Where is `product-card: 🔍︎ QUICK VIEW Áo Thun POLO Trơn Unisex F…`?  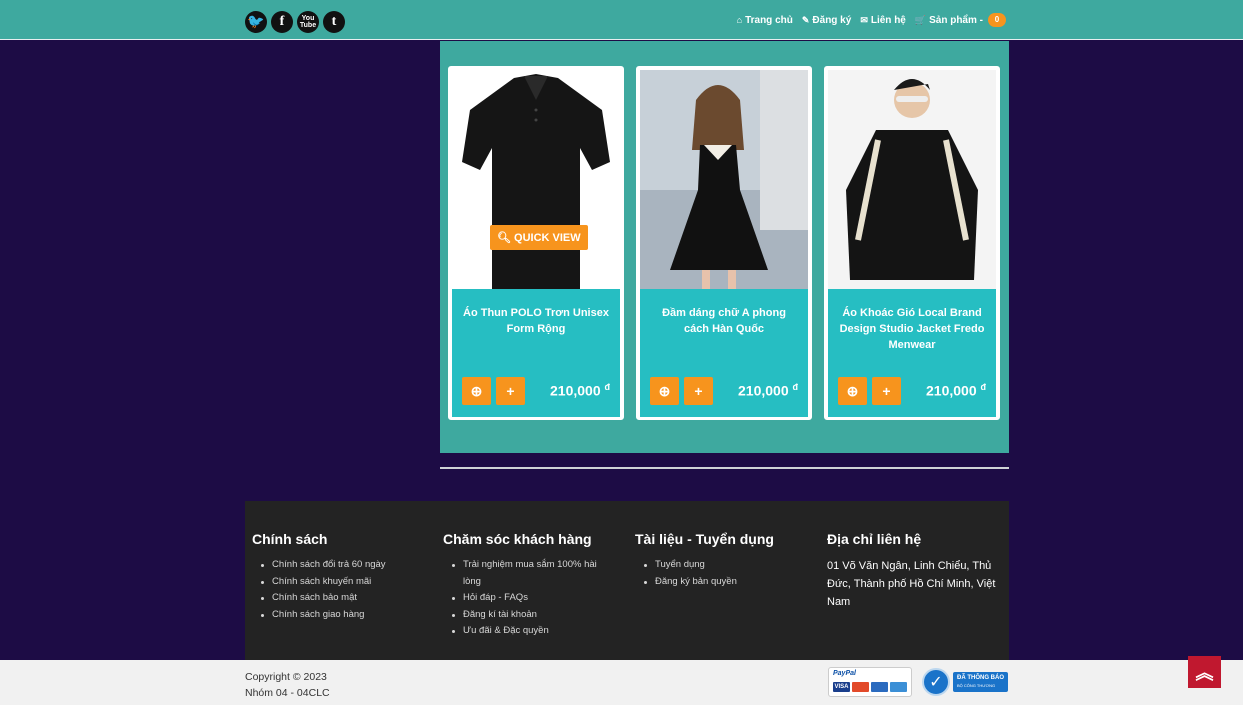
product-card: 🔍︎ QUICK VIEW Áo Thun POLO Trơn Unisex F… is located at coordinates (536, 243).